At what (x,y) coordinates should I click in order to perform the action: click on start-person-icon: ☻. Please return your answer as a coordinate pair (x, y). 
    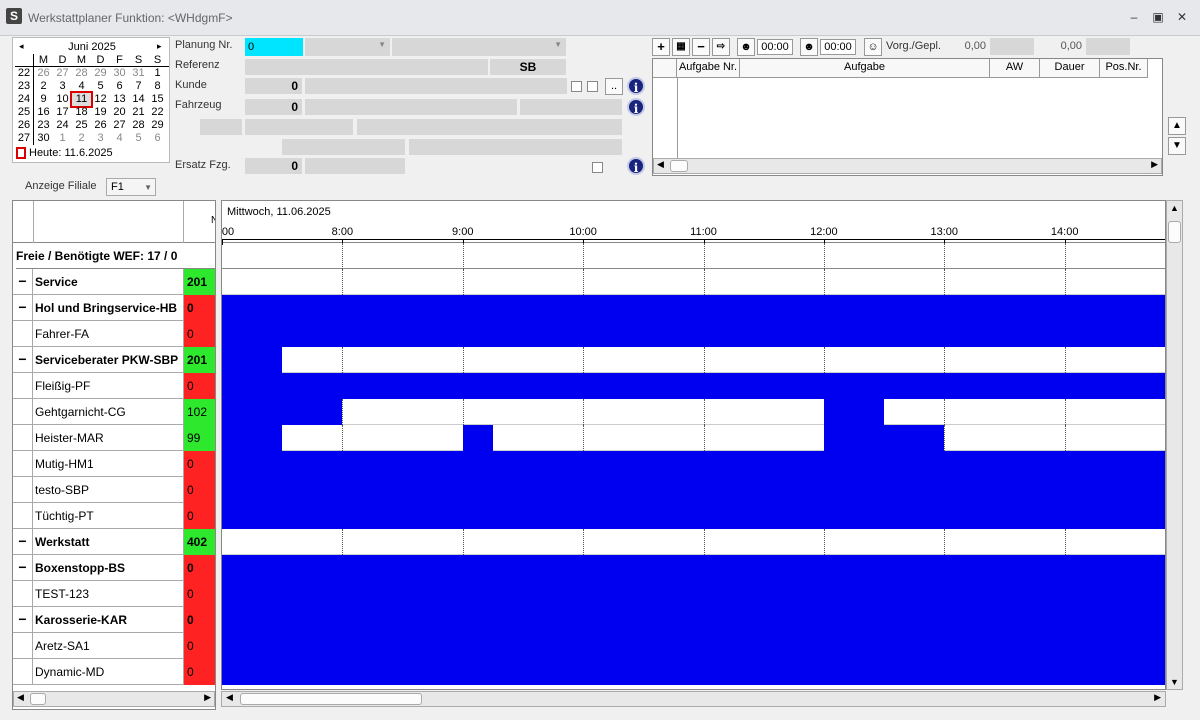
    Looking at the image, I should click on (746, 47).